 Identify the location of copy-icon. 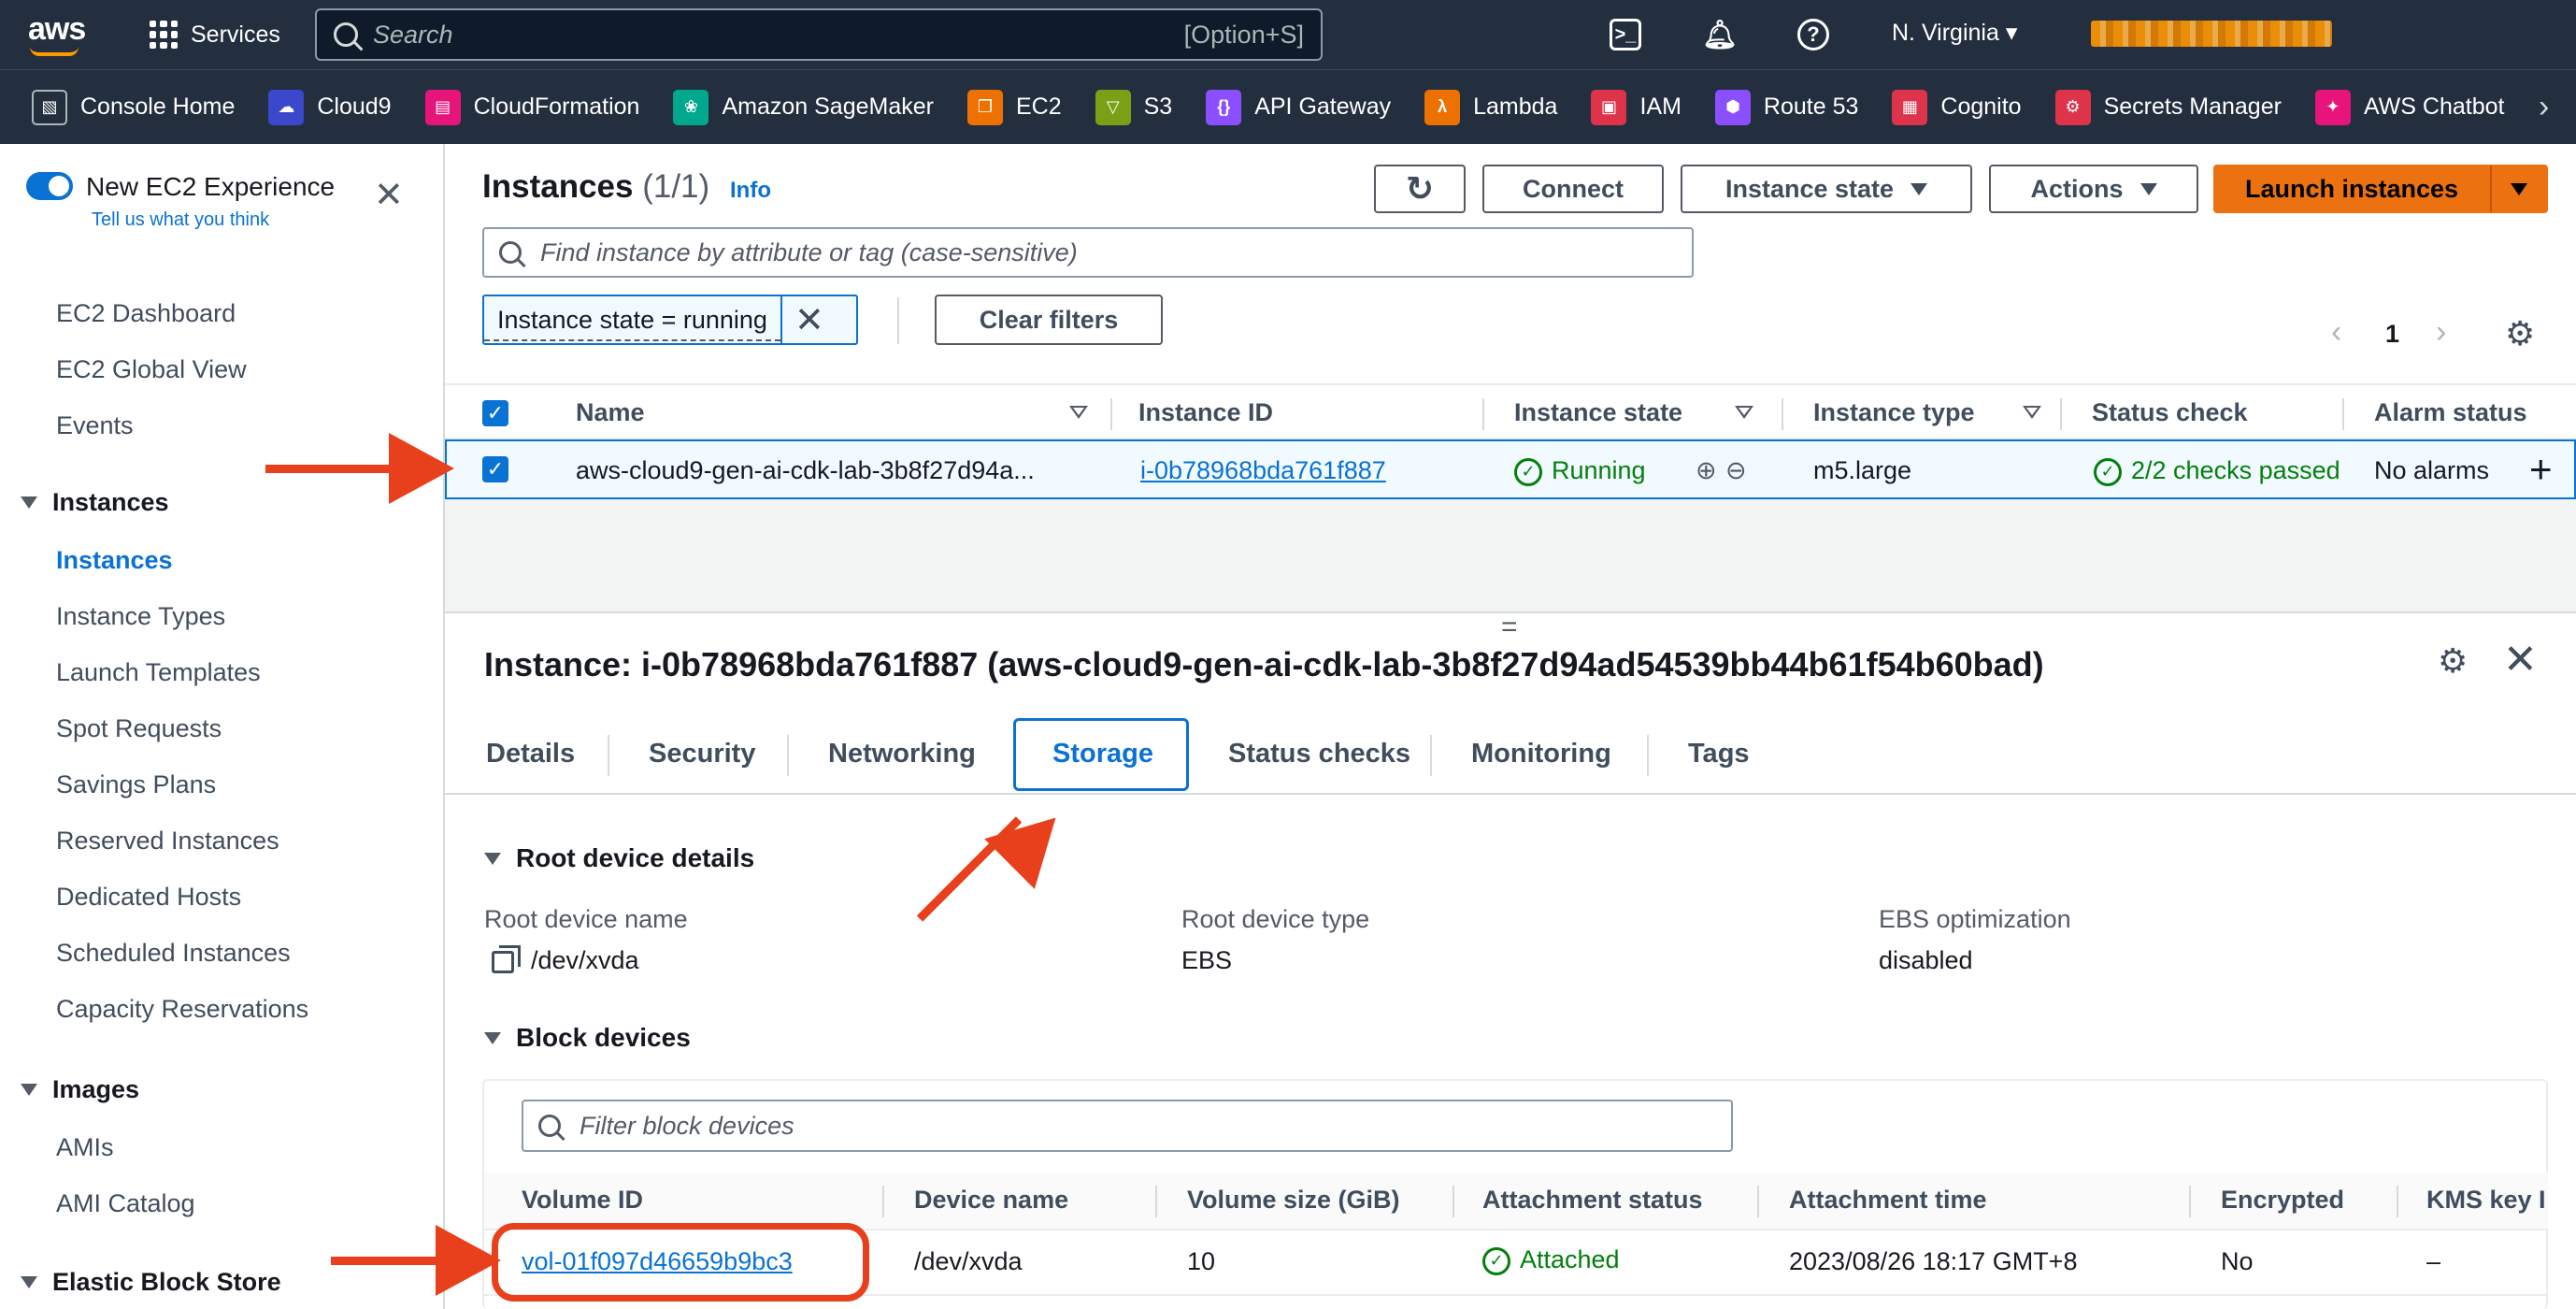
(506, 959).